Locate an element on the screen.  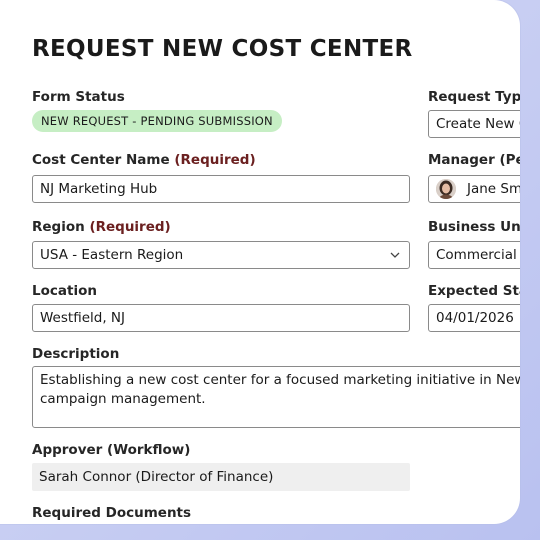
cost-center-name-label-text: Cost Center Name is located at coordinates (101, 160).